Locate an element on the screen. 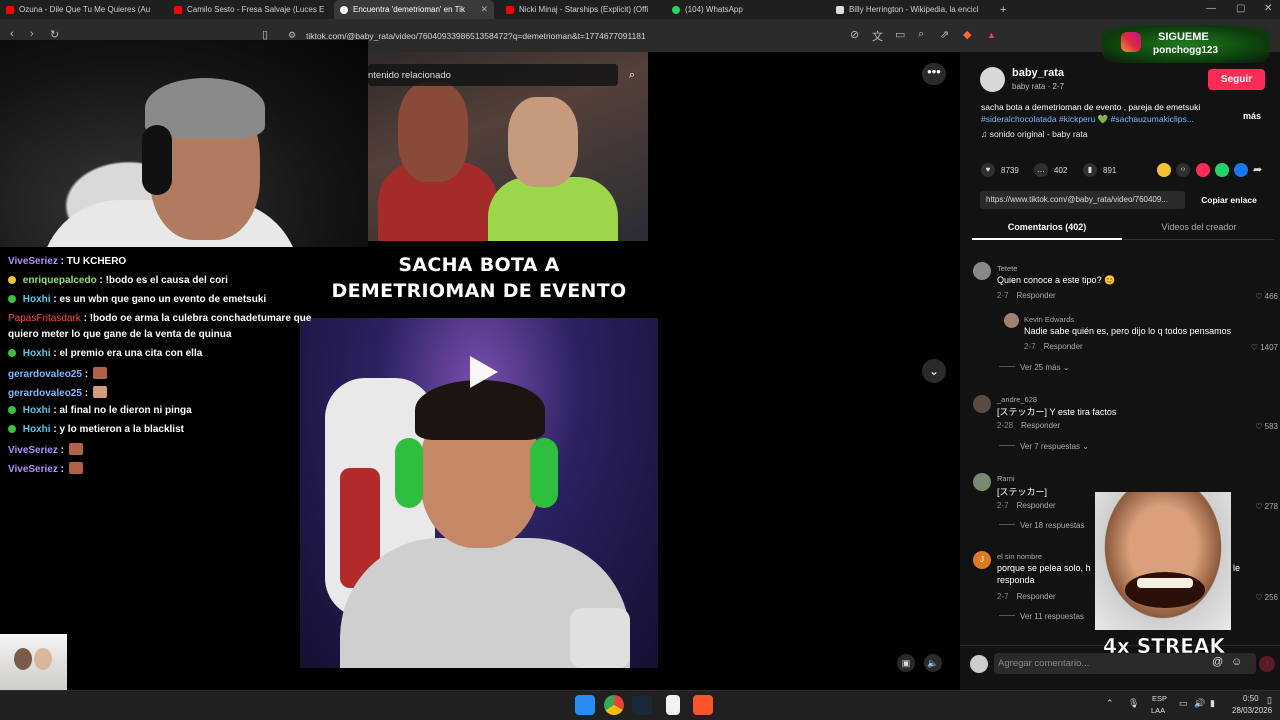 Image resolution: width=1280 pixels, height=720 pixels. view-more-replies: Ver 18 respuestas is located at coordinates (1041, 525).